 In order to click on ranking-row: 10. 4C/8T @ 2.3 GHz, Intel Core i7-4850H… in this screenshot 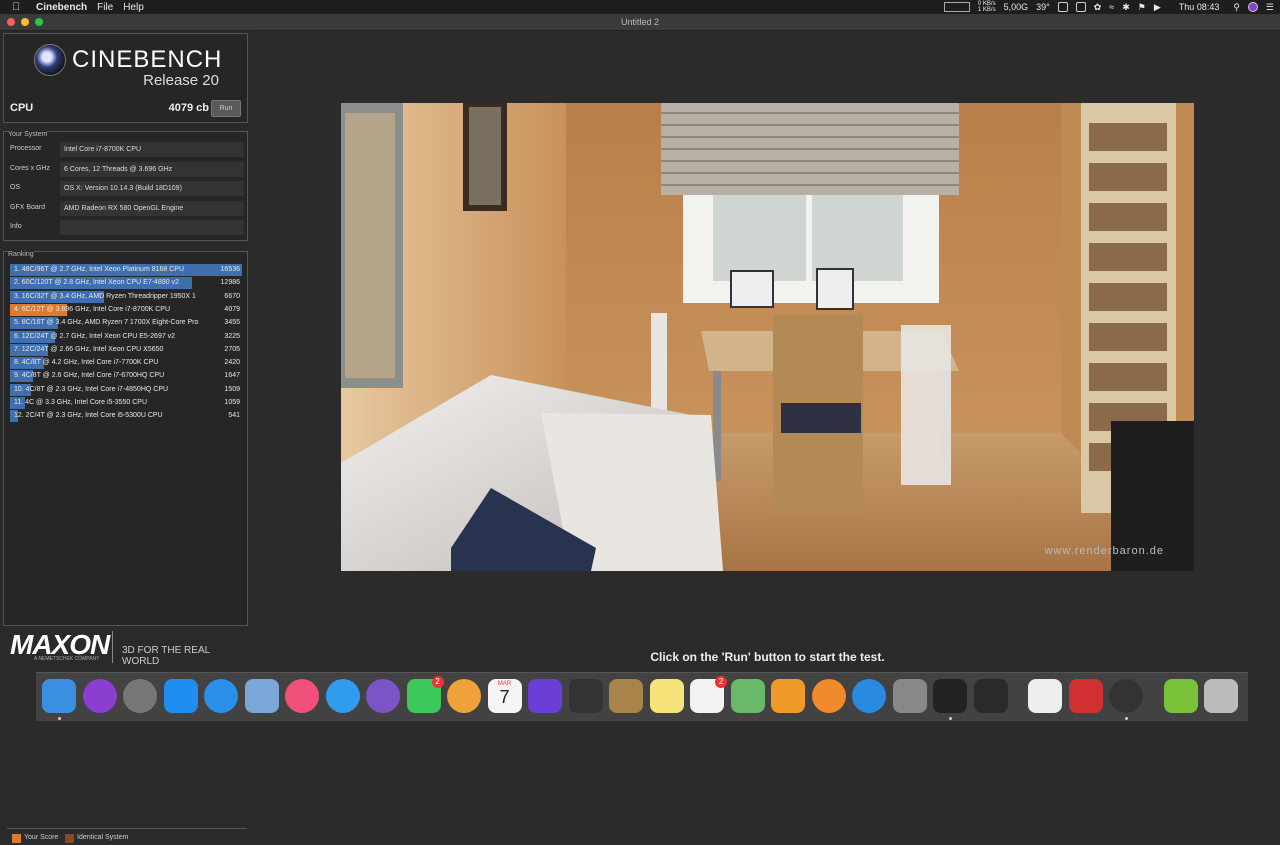, I will do `click(126, 389)`.